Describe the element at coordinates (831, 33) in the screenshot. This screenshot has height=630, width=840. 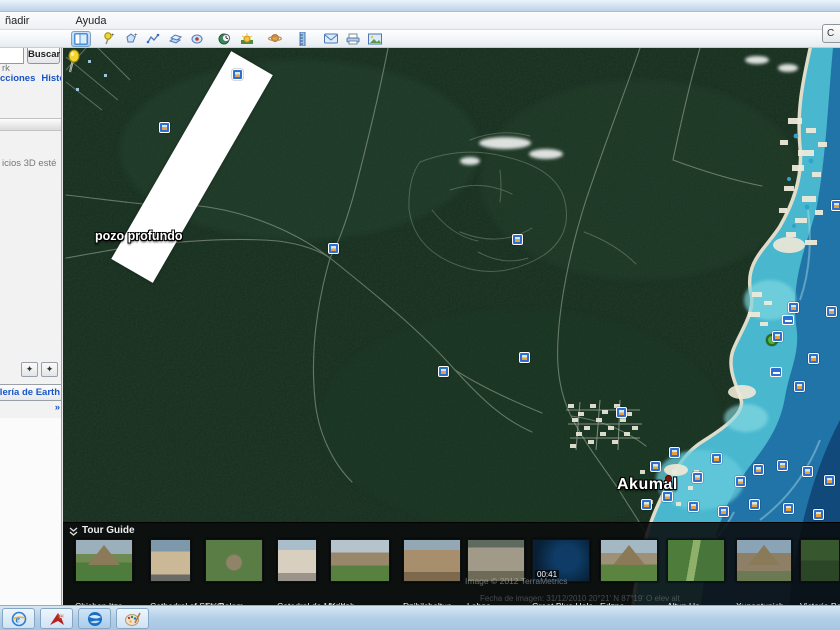
I see `signin-button-partial: C` at that location.